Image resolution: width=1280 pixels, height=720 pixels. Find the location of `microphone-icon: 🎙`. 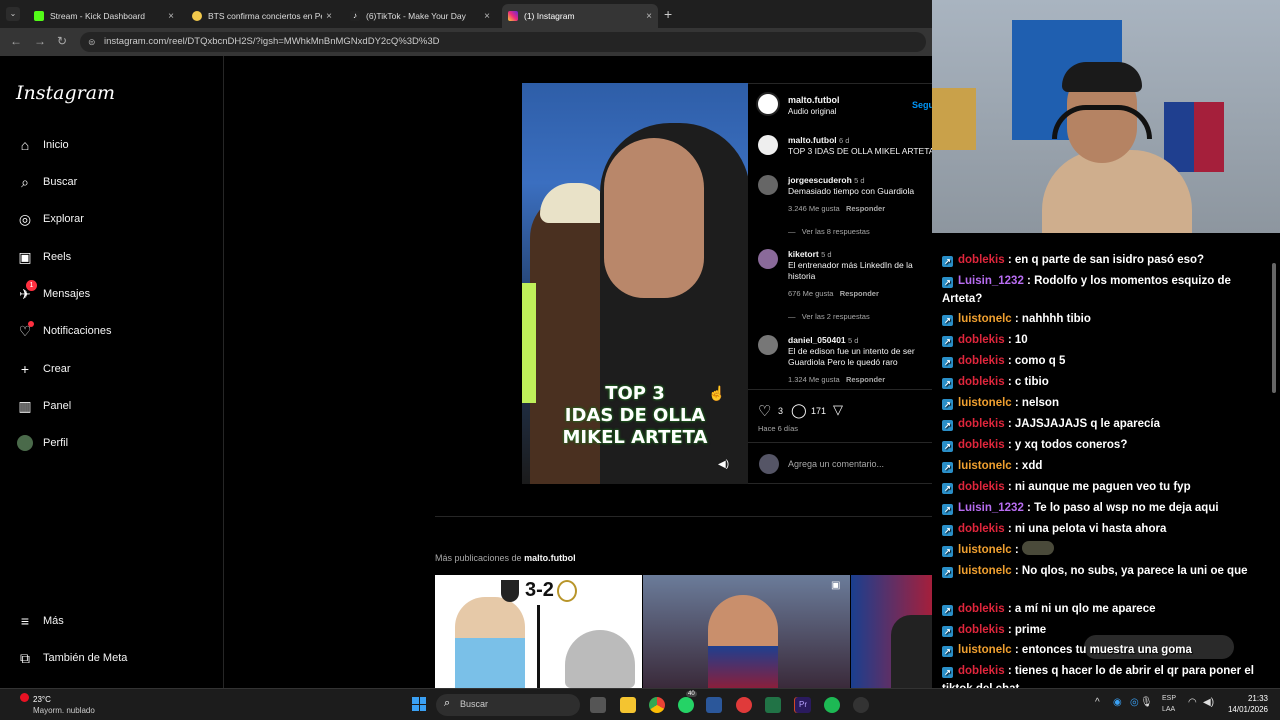

microphone-icon: 🎙 is located at coordinates (1146, 702).